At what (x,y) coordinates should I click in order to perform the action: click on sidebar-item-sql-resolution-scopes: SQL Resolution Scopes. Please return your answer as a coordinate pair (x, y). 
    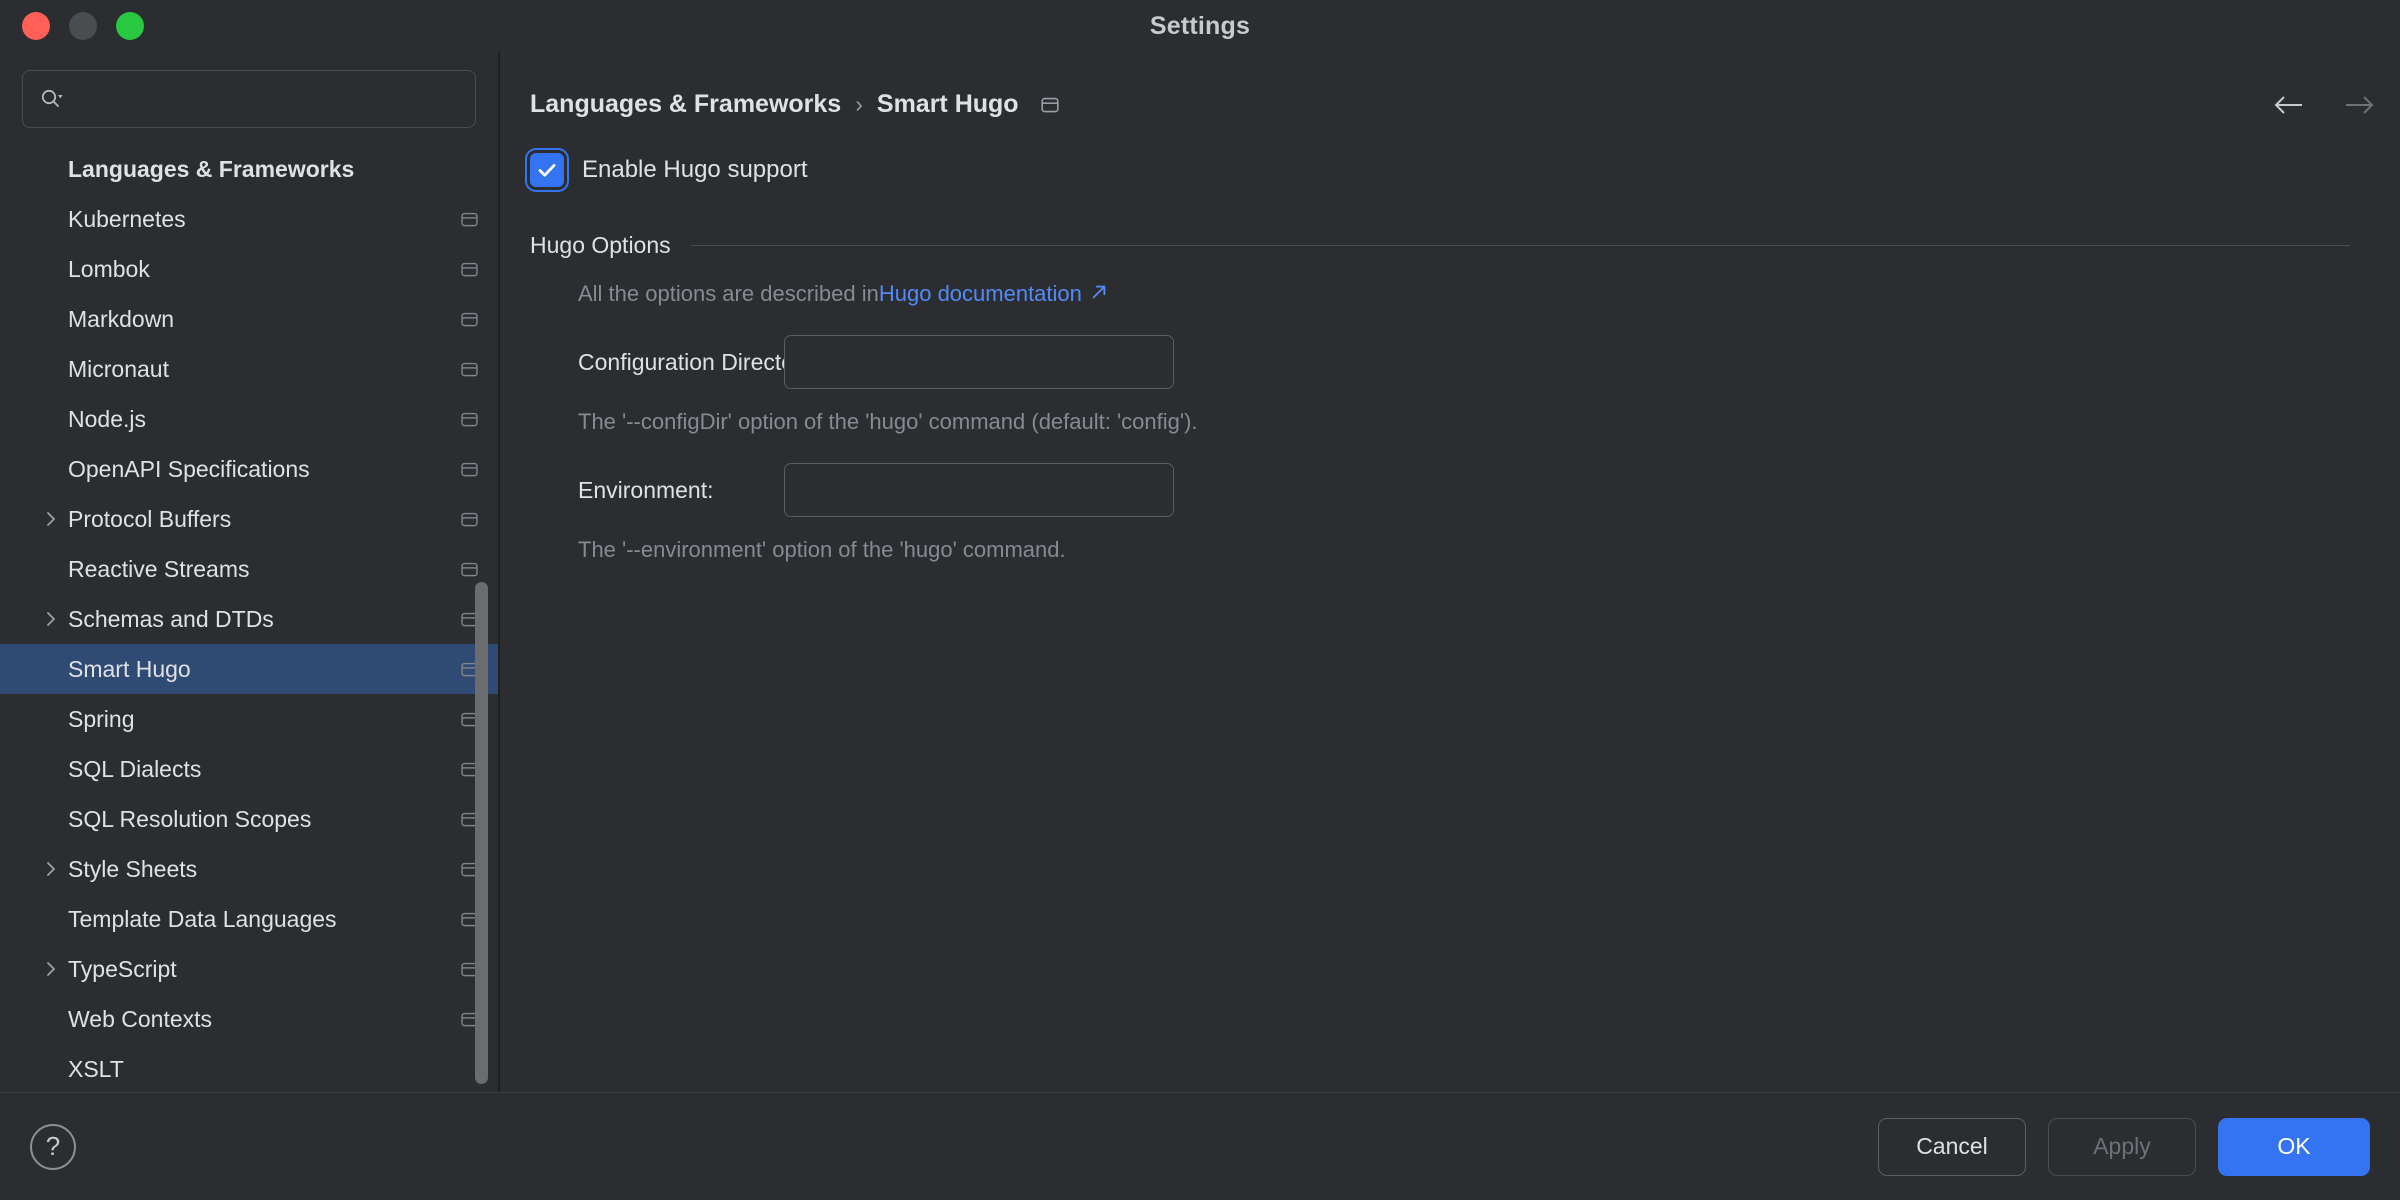
    Looking at the image, I should click on (249, 819).